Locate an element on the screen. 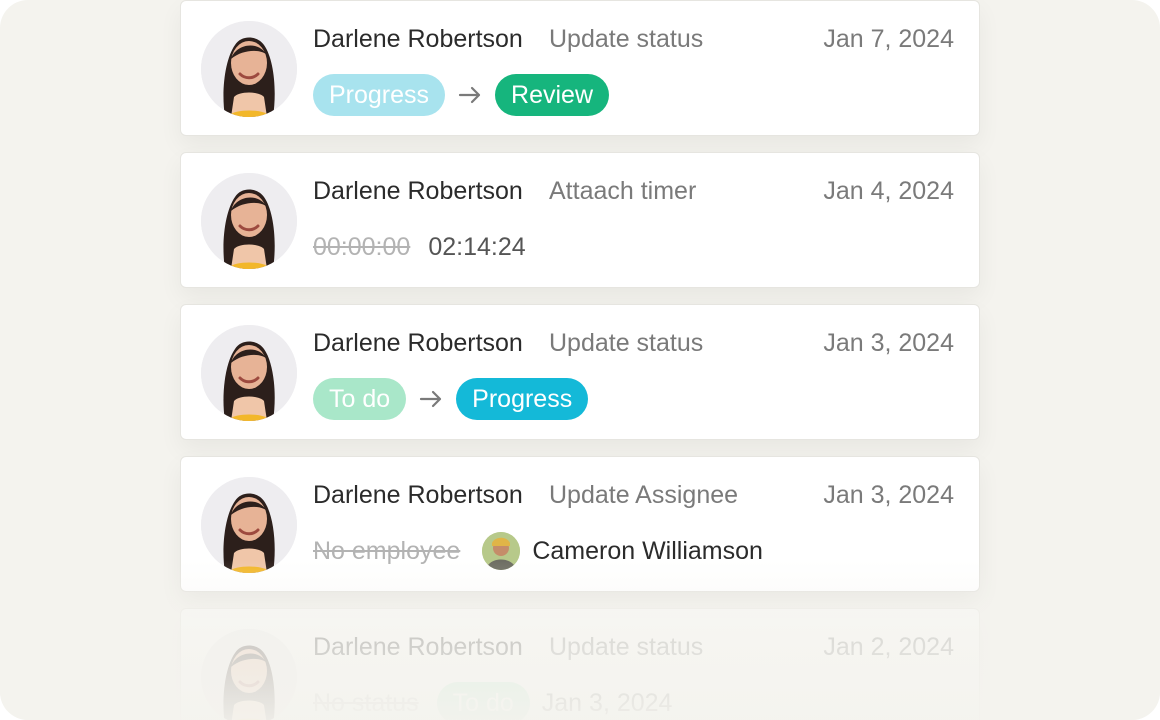 Image resolution: width=1160 pixels, height=720 pixels. new-timer-value: 02:14:24 is located at coordinates (477, 246).